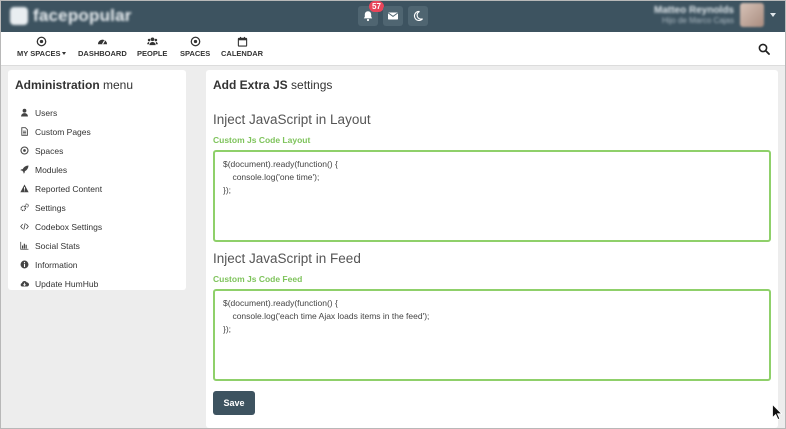  What do you see at coordinates (39, 53) in the screenshot?
I see `nav-my-spaces-label: MY SPACES` at bounding box center [39, 53].